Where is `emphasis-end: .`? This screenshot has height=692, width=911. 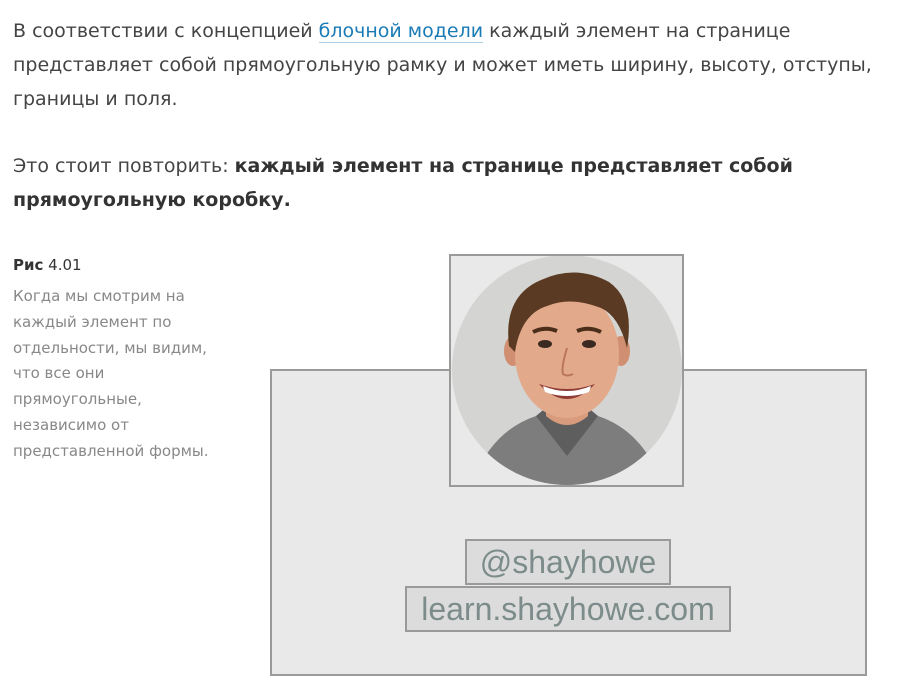 emphasis-end: . is located at coordinates (287, 200).